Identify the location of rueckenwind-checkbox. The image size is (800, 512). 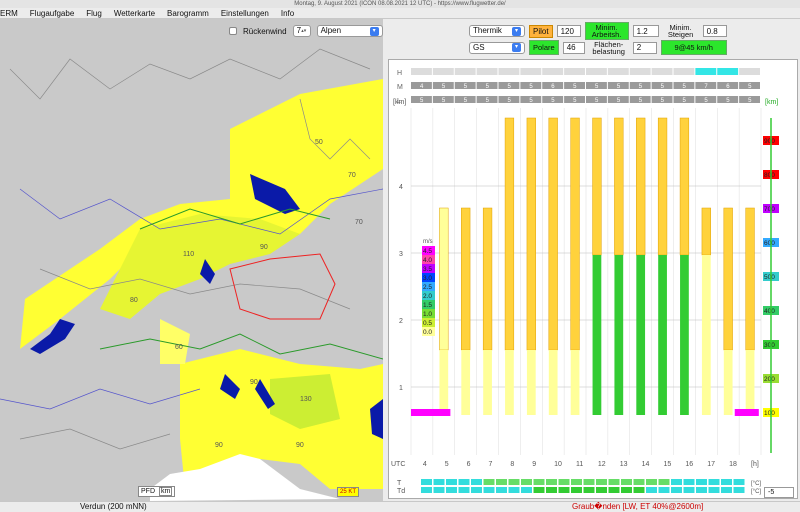
(233, 31).